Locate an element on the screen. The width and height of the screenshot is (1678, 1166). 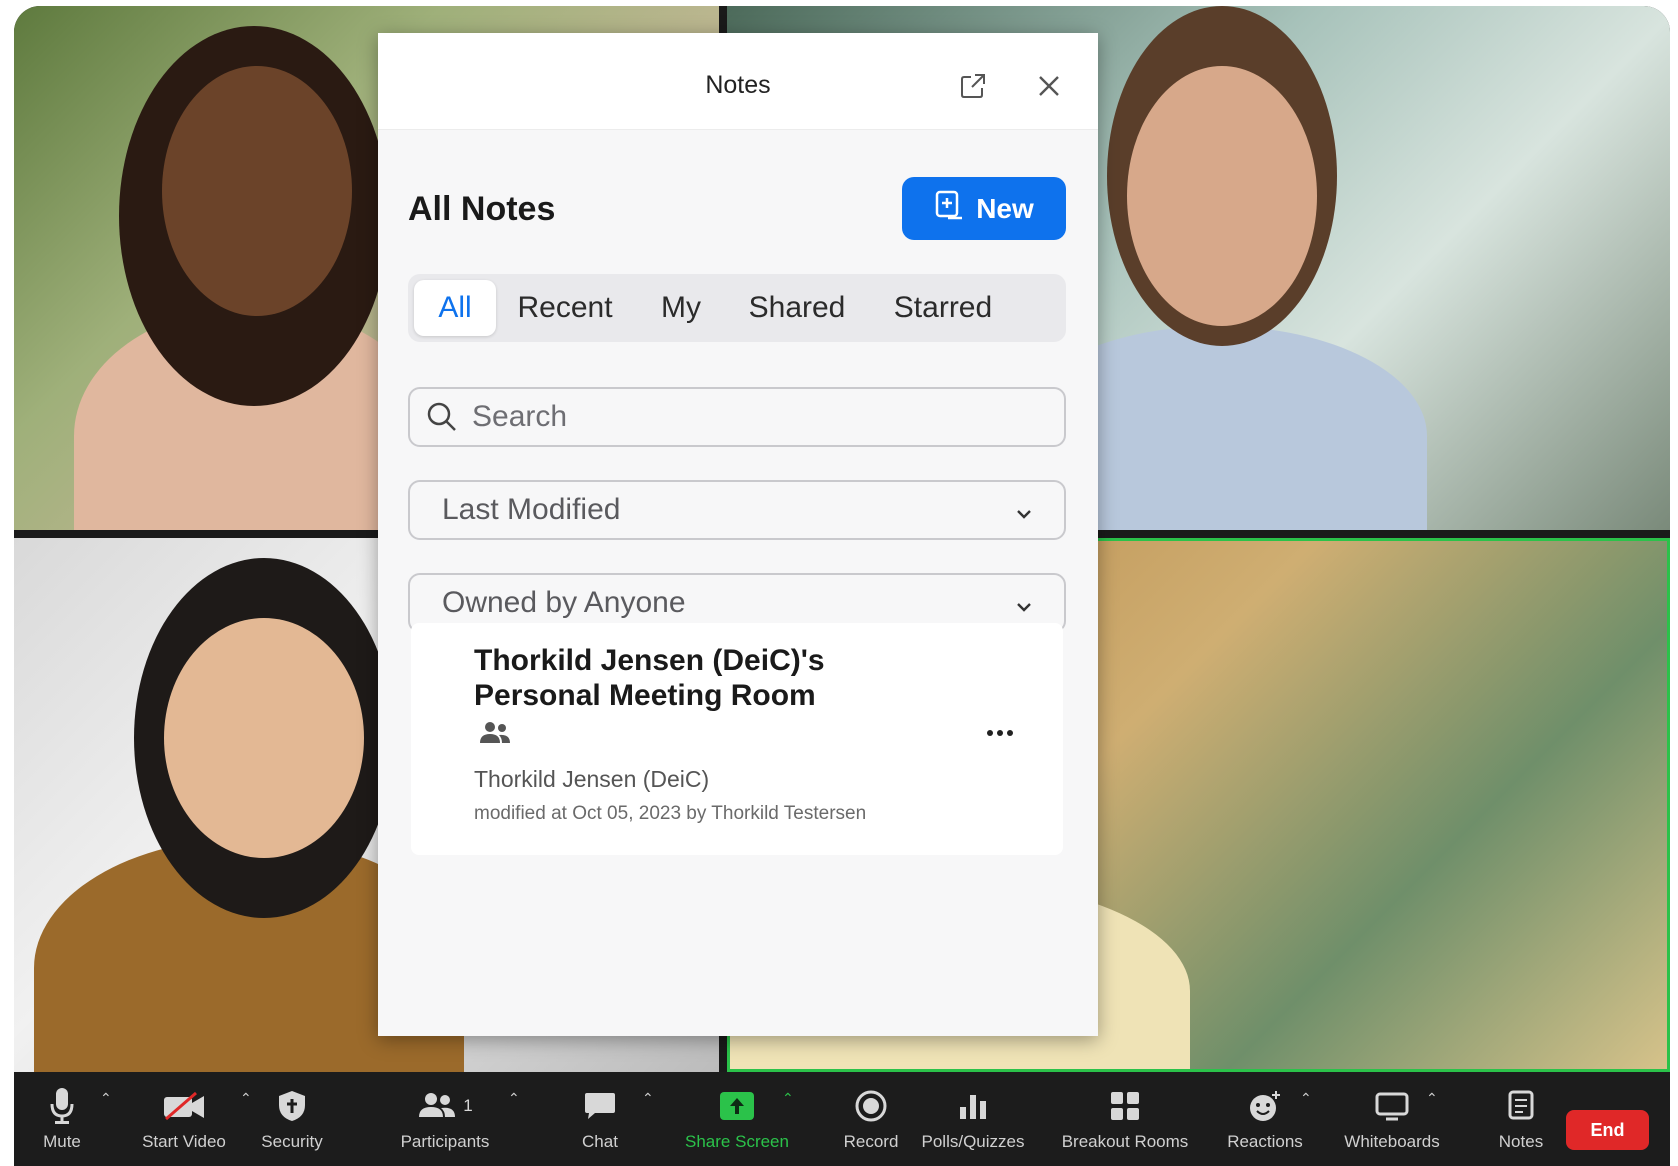
mute-label: Mute is located at coordinates (62, 1141).